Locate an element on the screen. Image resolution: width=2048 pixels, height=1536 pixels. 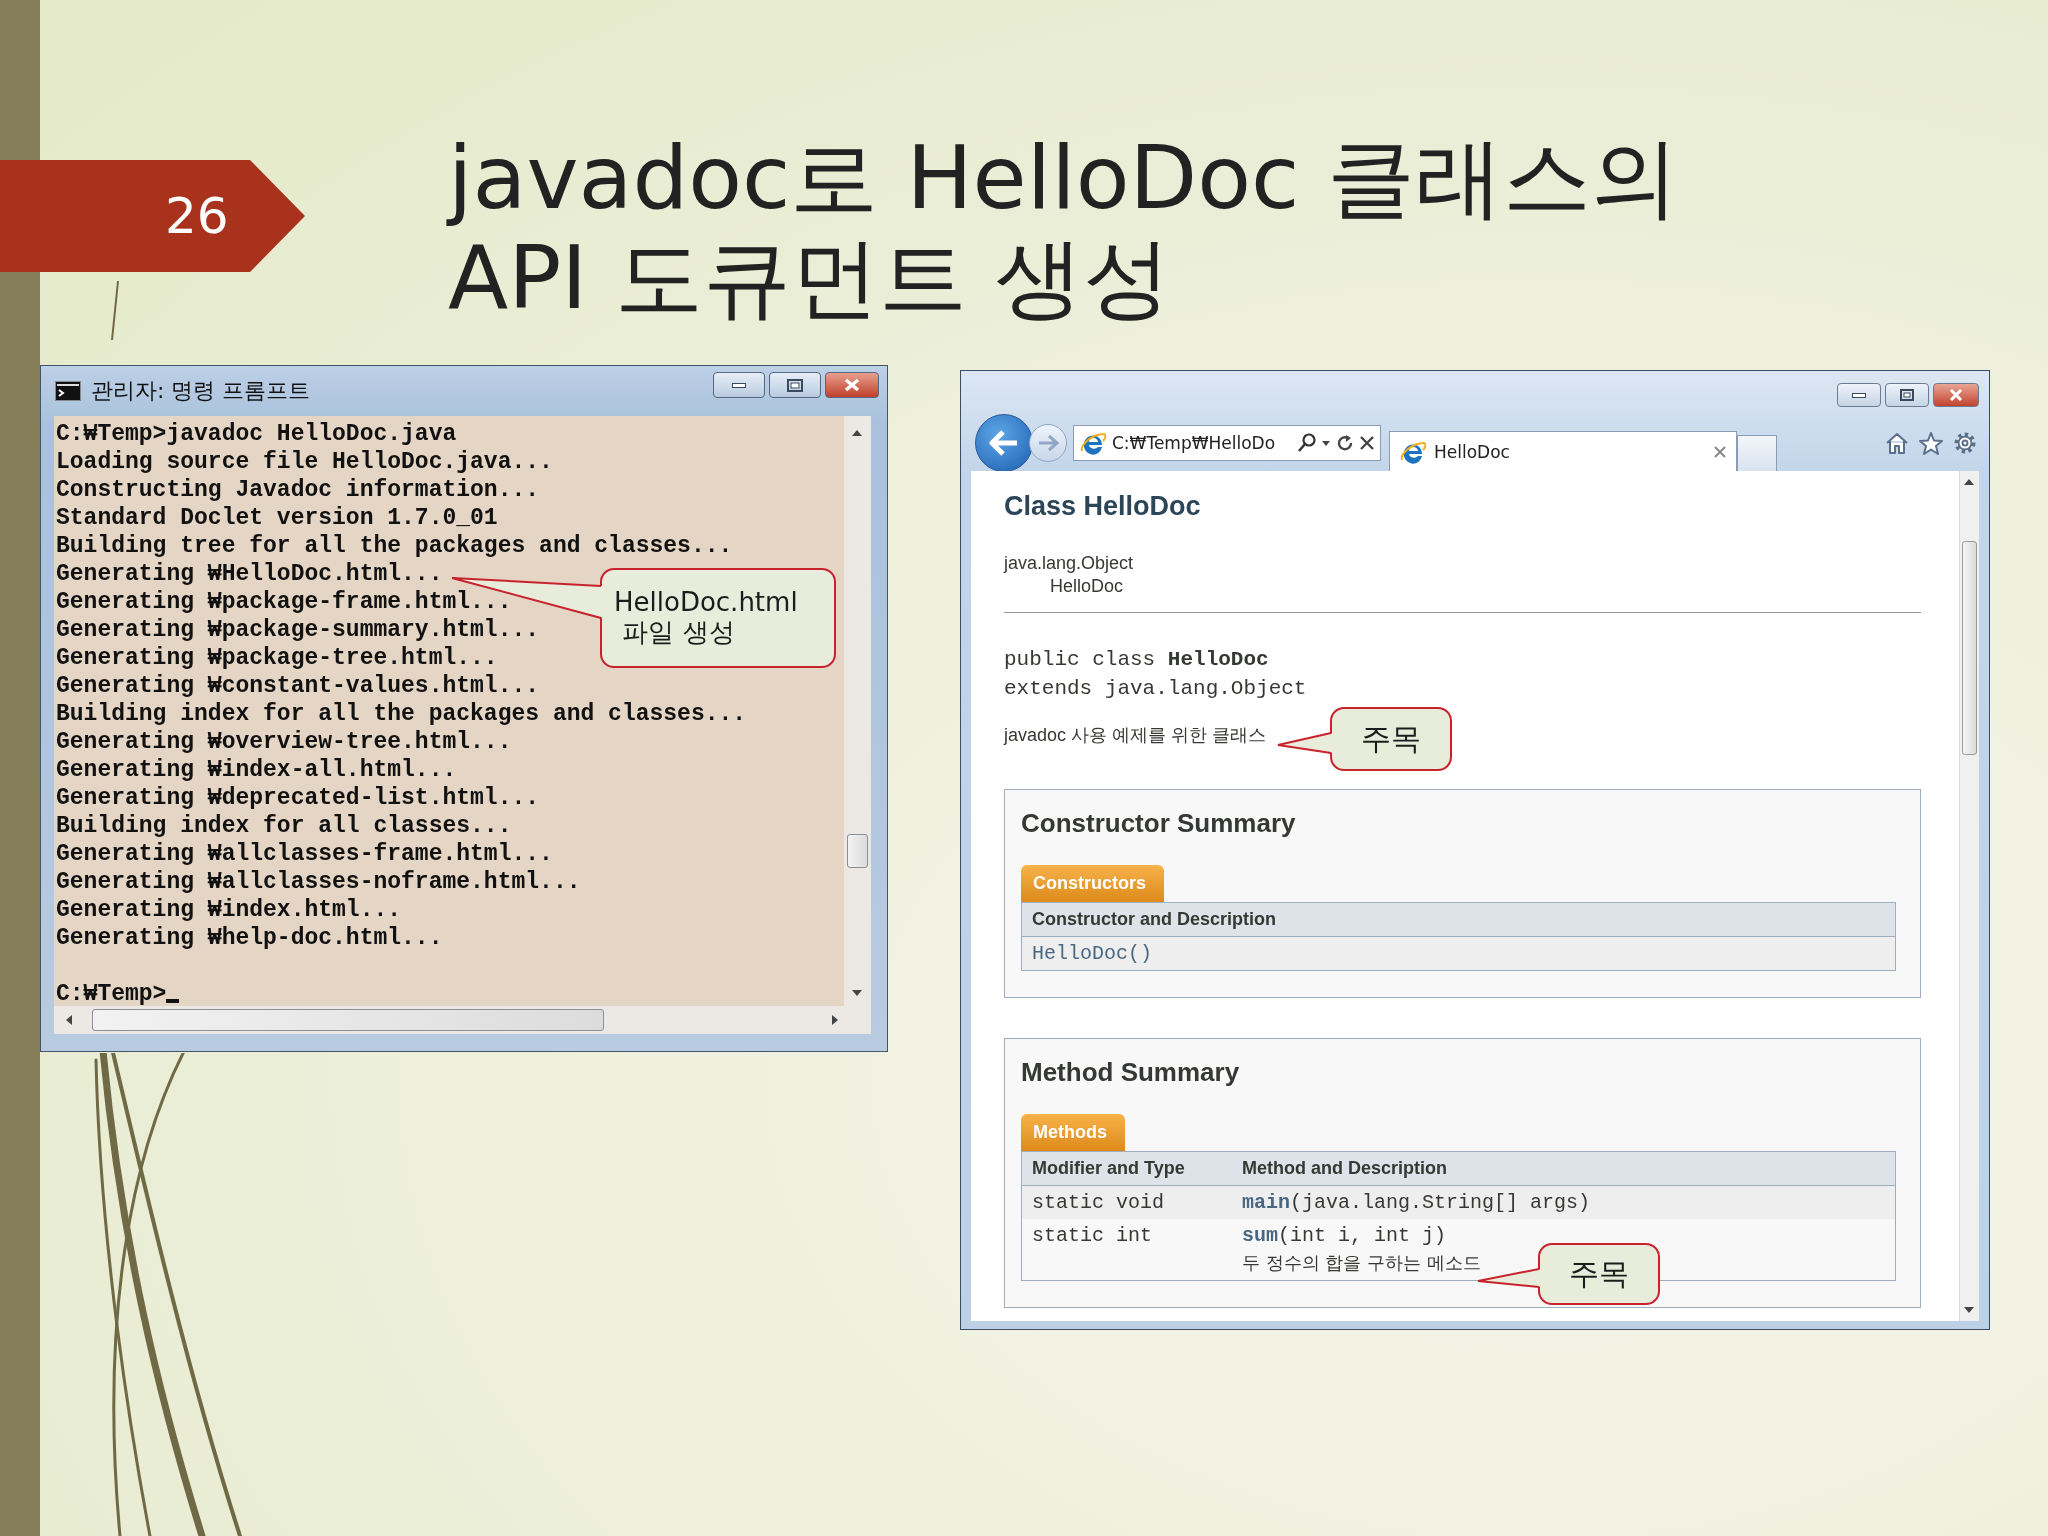
address-bar: C:₩Temp₩HelloDo is located at coordinates (1227, 443).